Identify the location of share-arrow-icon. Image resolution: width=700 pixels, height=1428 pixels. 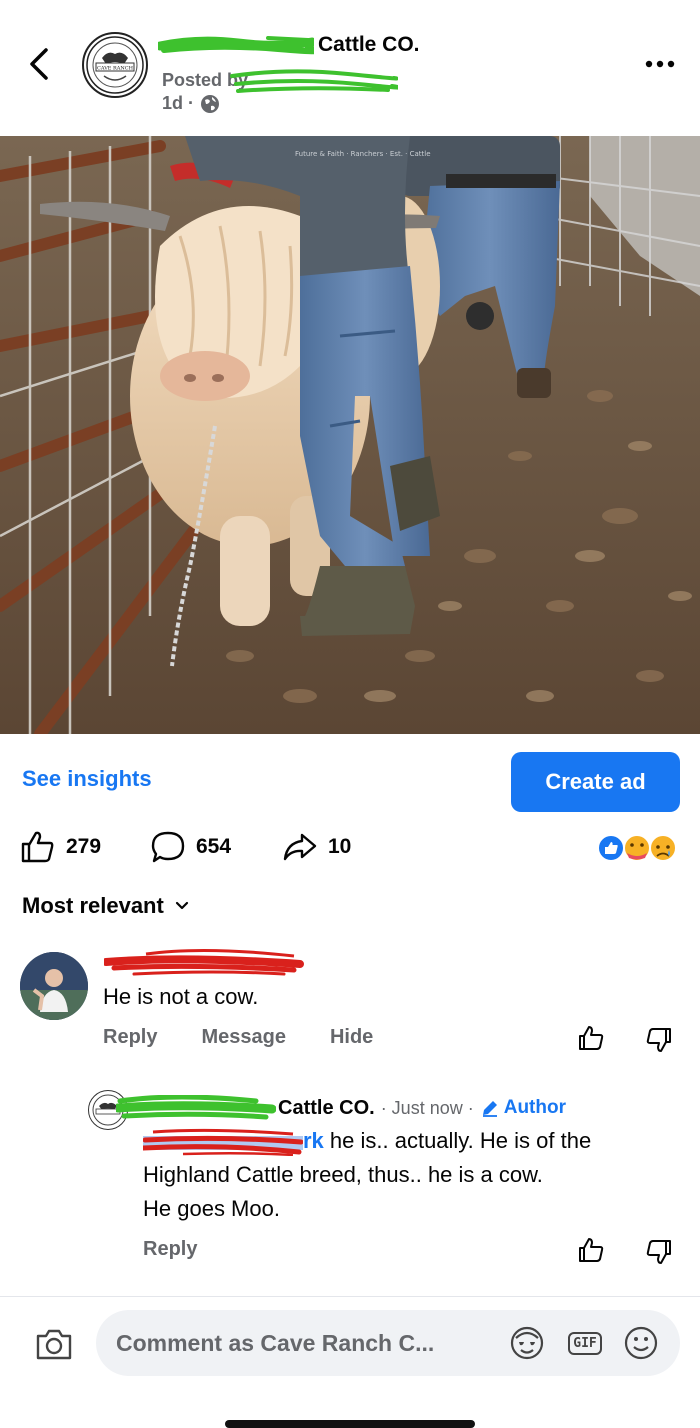
(300, 847).